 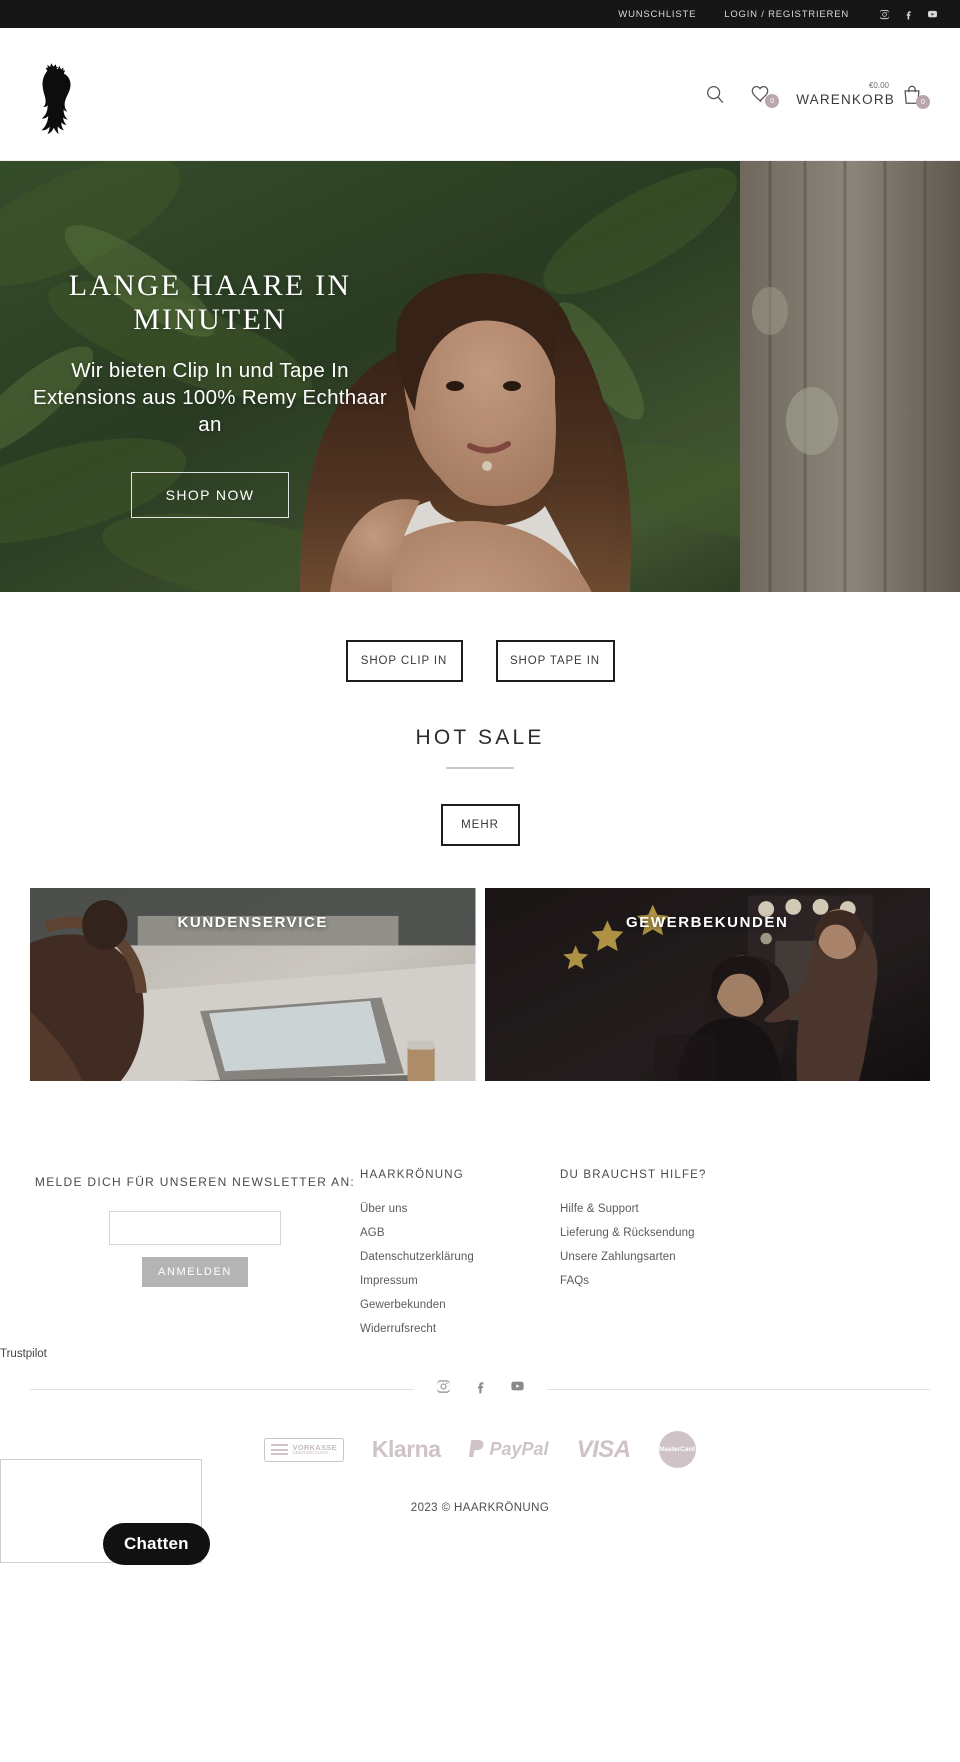 What do you see at coordinates (460, 1281) in the screenshot?
I see `footer-link-impressum: Impressum` at bounding box center [460, 1281].